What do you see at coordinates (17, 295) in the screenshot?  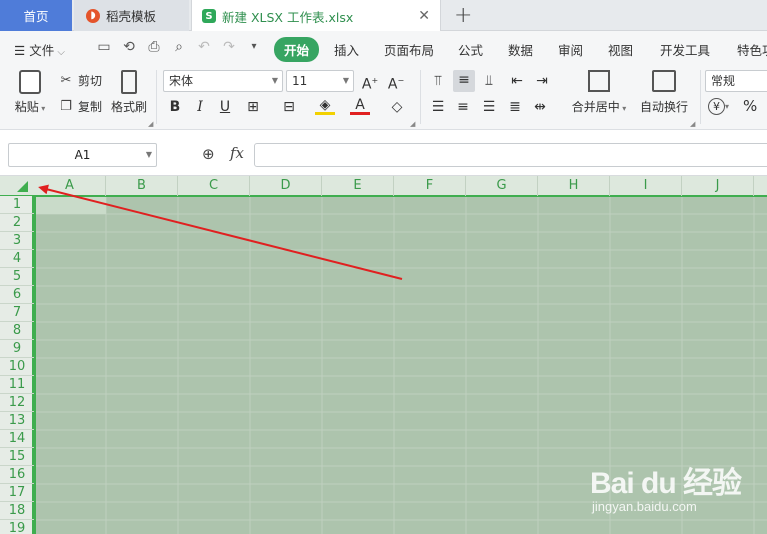 I see `row-header-6: 6` at bounding box center [17, 295].